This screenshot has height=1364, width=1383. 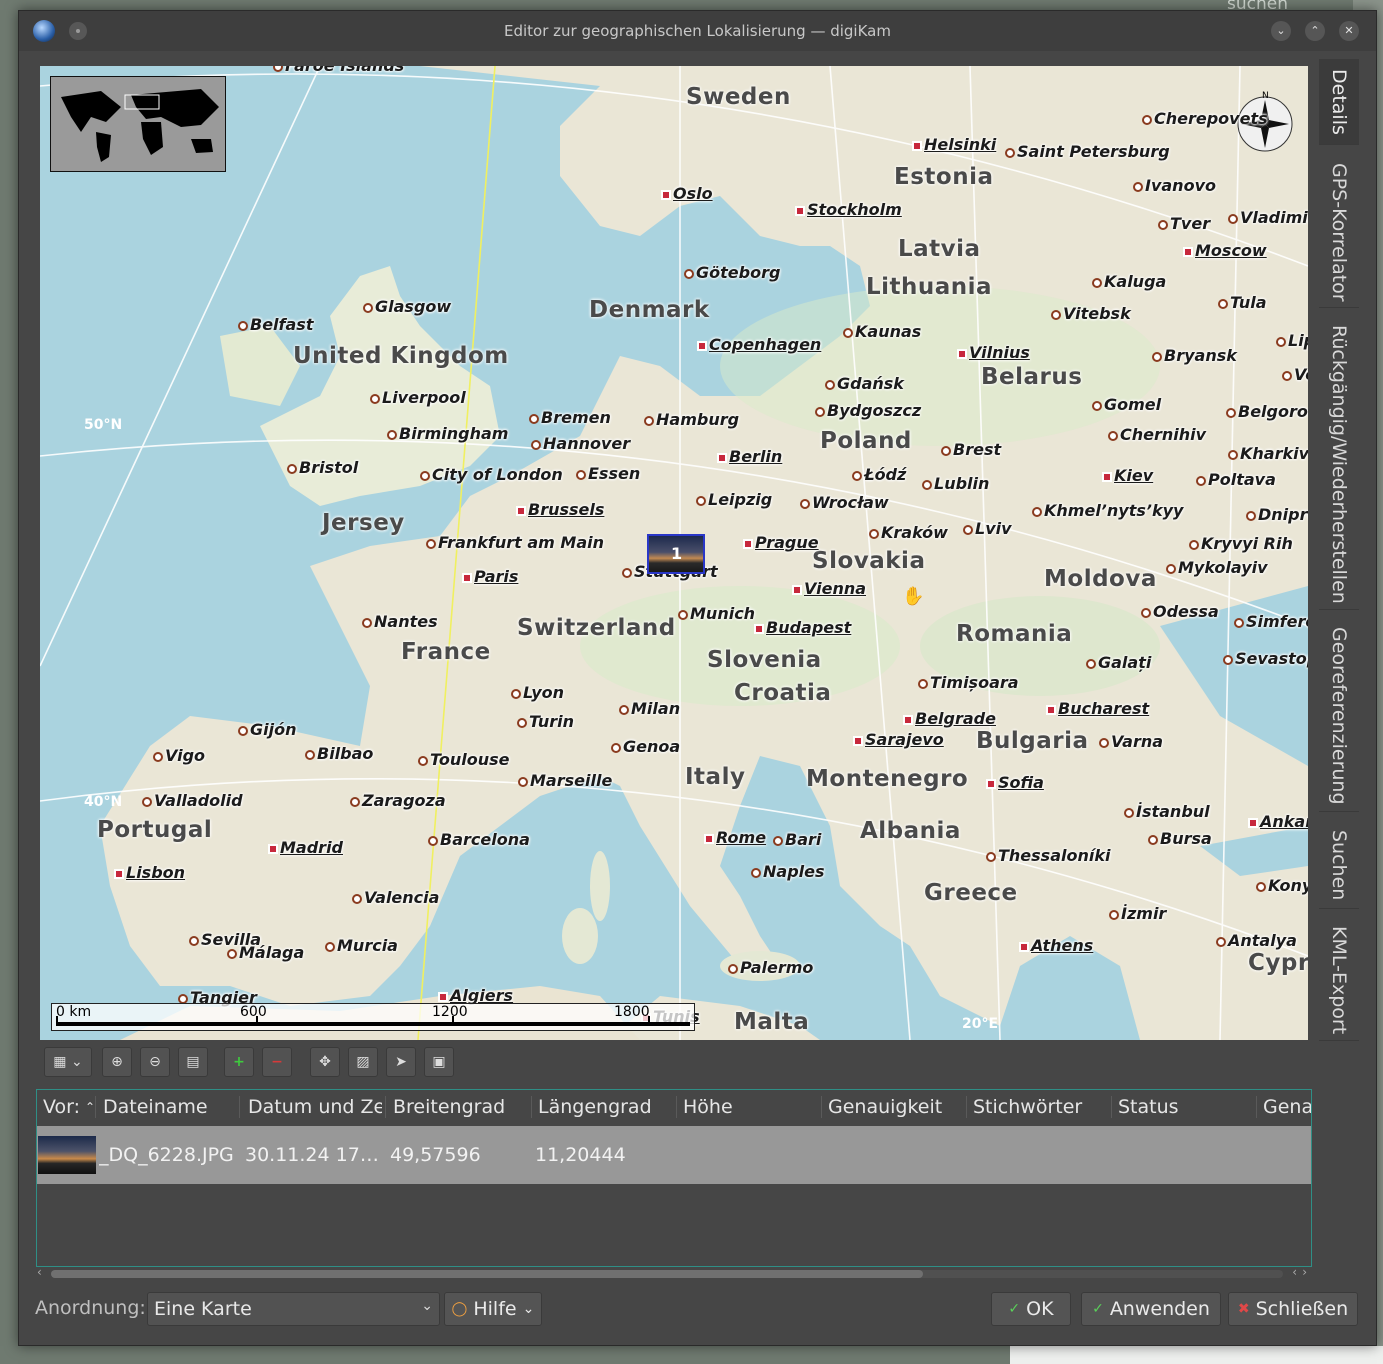 What do you see at coordinates (904, 739) in the screenshot?
I see `city-label: Sarajevo` at bounding box center [904, 739].